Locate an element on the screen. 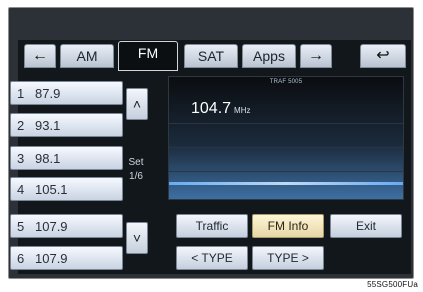 The height and width of the screenshot is (292, 423). preset-button: 4 105.1 is located at coordinates (66, 189).